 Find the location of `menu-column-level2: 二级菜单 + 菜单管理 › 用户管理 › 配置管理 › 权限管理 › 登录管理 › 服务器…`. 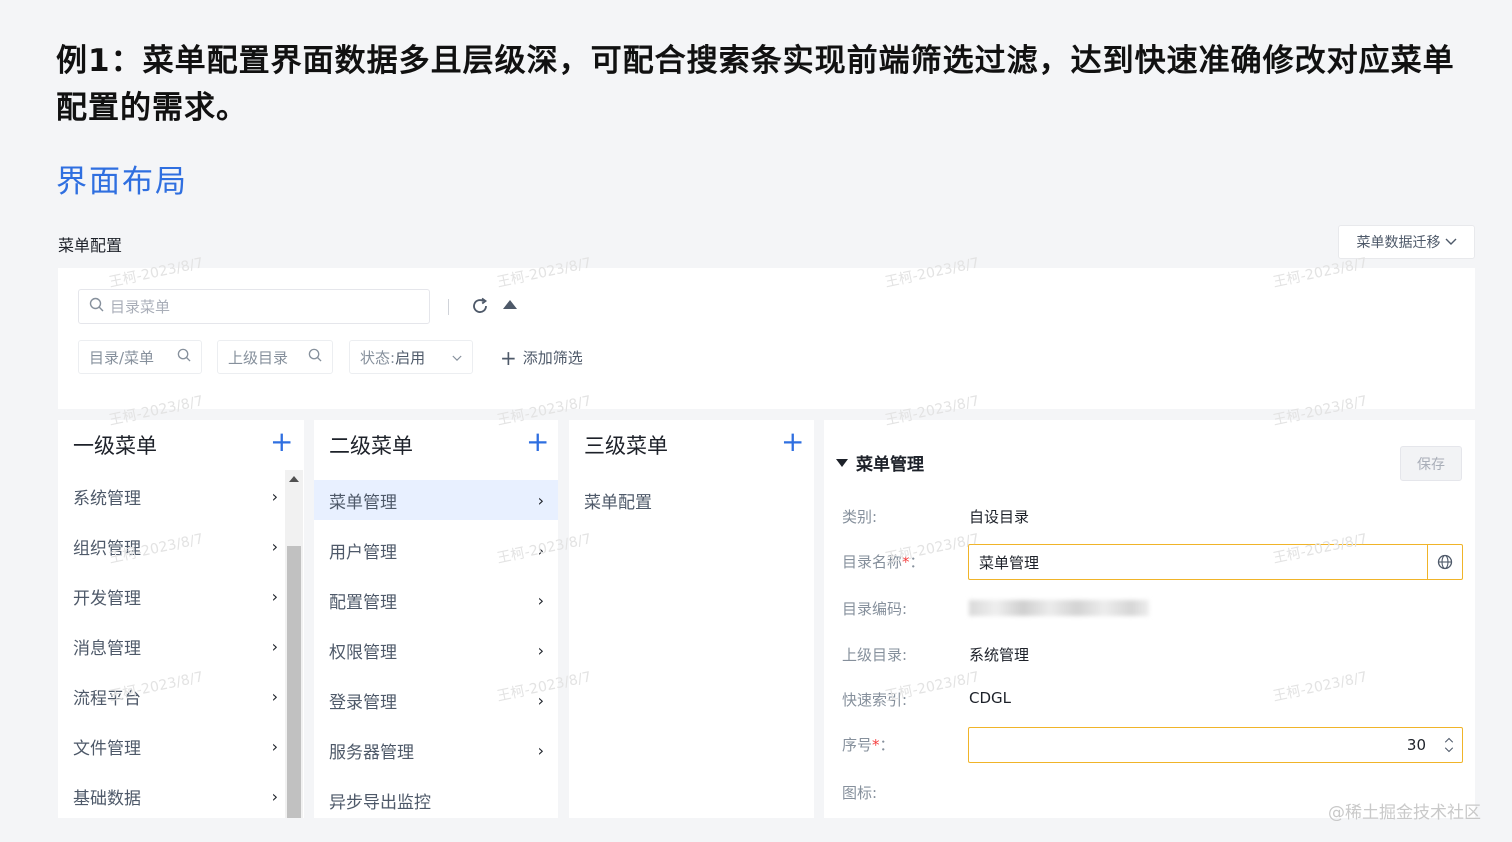

menu-column-level2: 二级菜单 + 菜单管理 › 用户管理 › 配置管理 › 权限管理 › 登录管理 › 服务器… is located at coordinates (436, 619).